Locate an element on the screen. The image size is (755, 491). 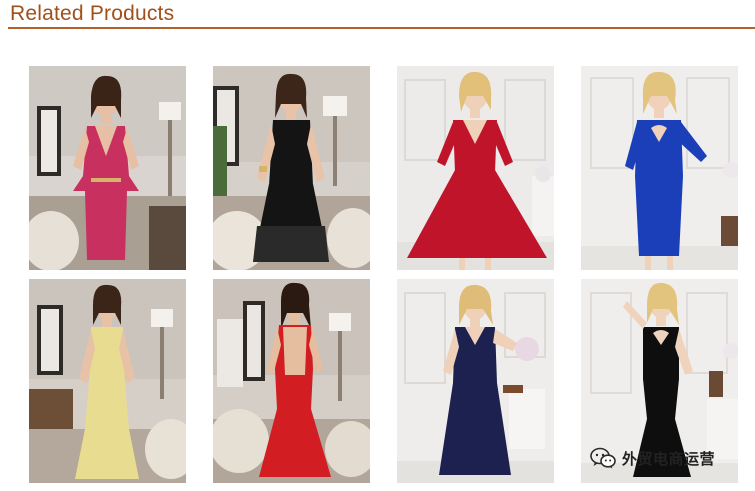
blue-lace-dress-product is located at coordinates (659, 168).